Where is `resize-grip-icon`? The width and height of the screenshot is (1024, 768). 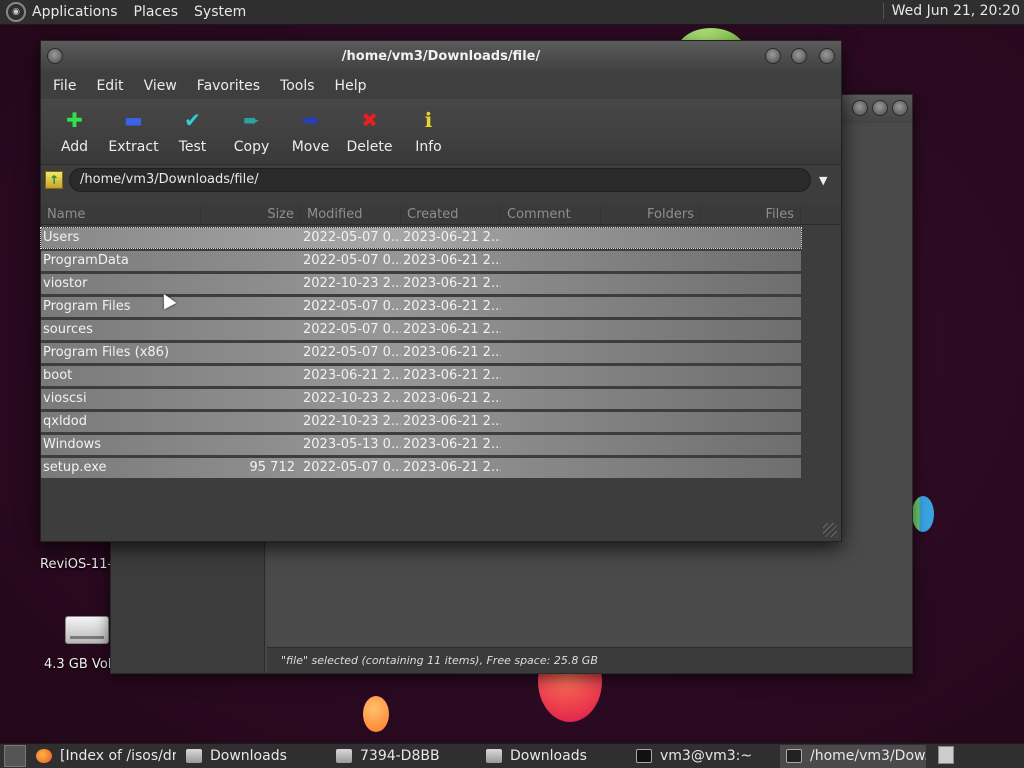
resize-grip-icon is located at coordinates (830, 530).